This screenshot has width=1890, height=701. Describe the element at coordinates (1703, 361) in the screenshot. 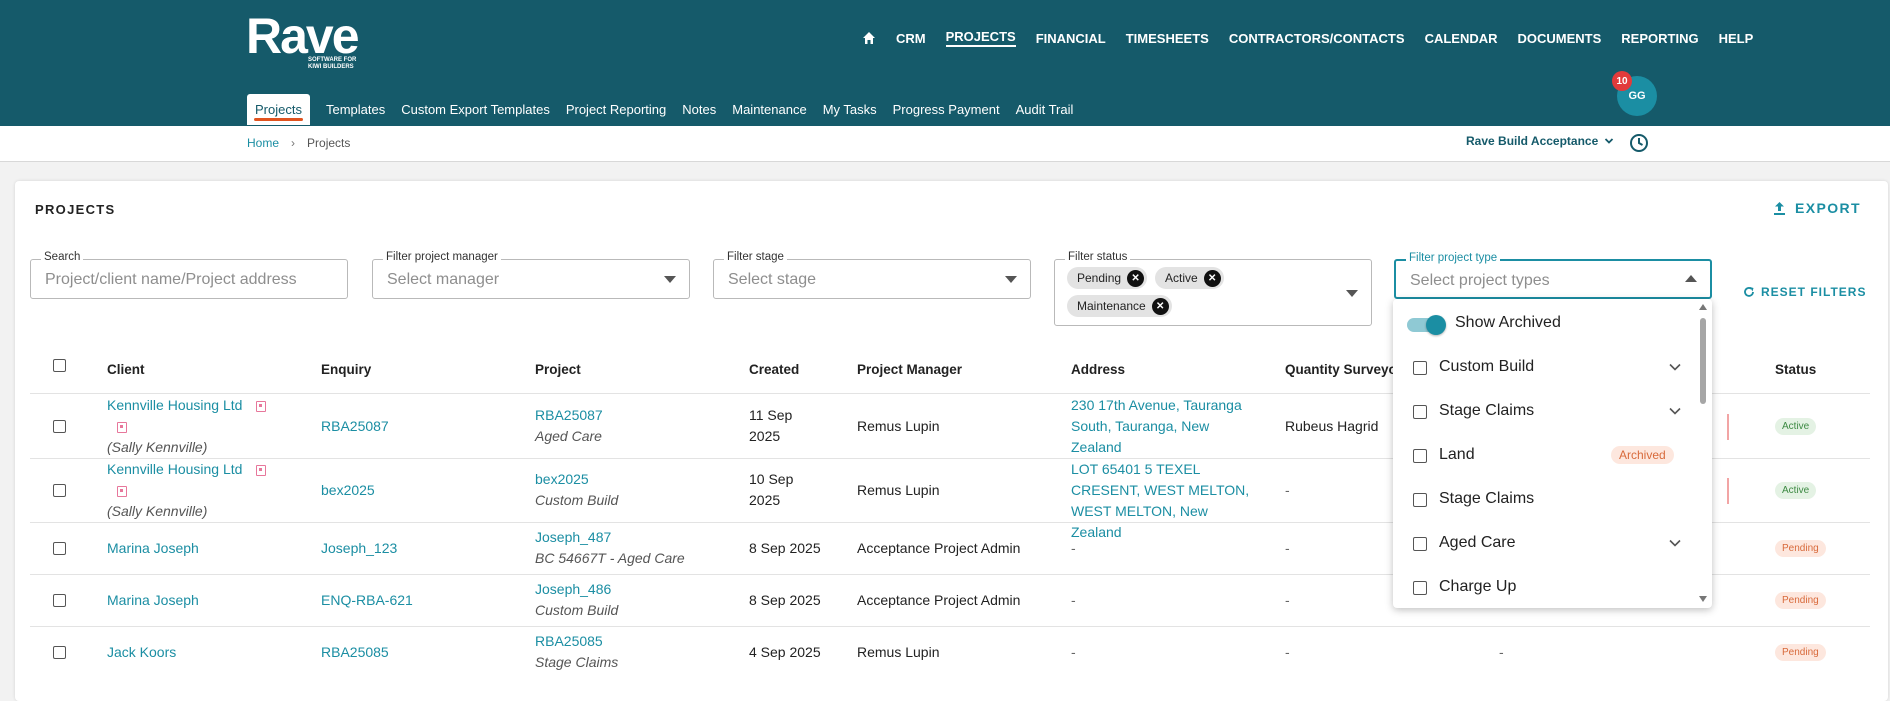

I see `scrollbar-thumb` at that location.